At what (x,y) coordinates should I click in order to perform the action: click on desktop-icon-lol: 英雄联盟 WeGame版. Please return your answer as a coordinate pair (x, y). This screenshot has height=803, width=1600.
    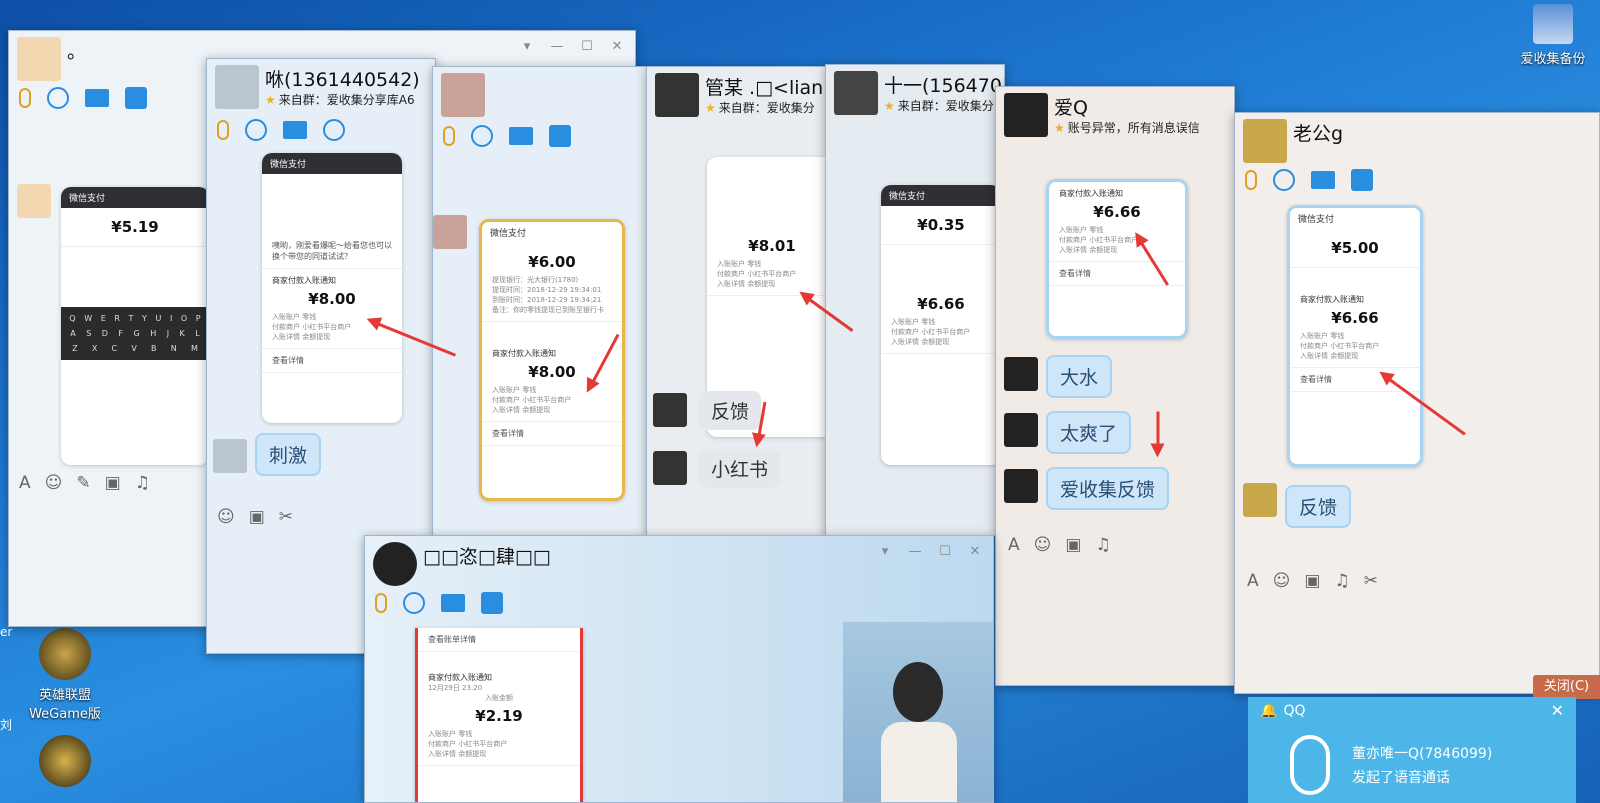
    Looking at the image, I should click on (65, 675).